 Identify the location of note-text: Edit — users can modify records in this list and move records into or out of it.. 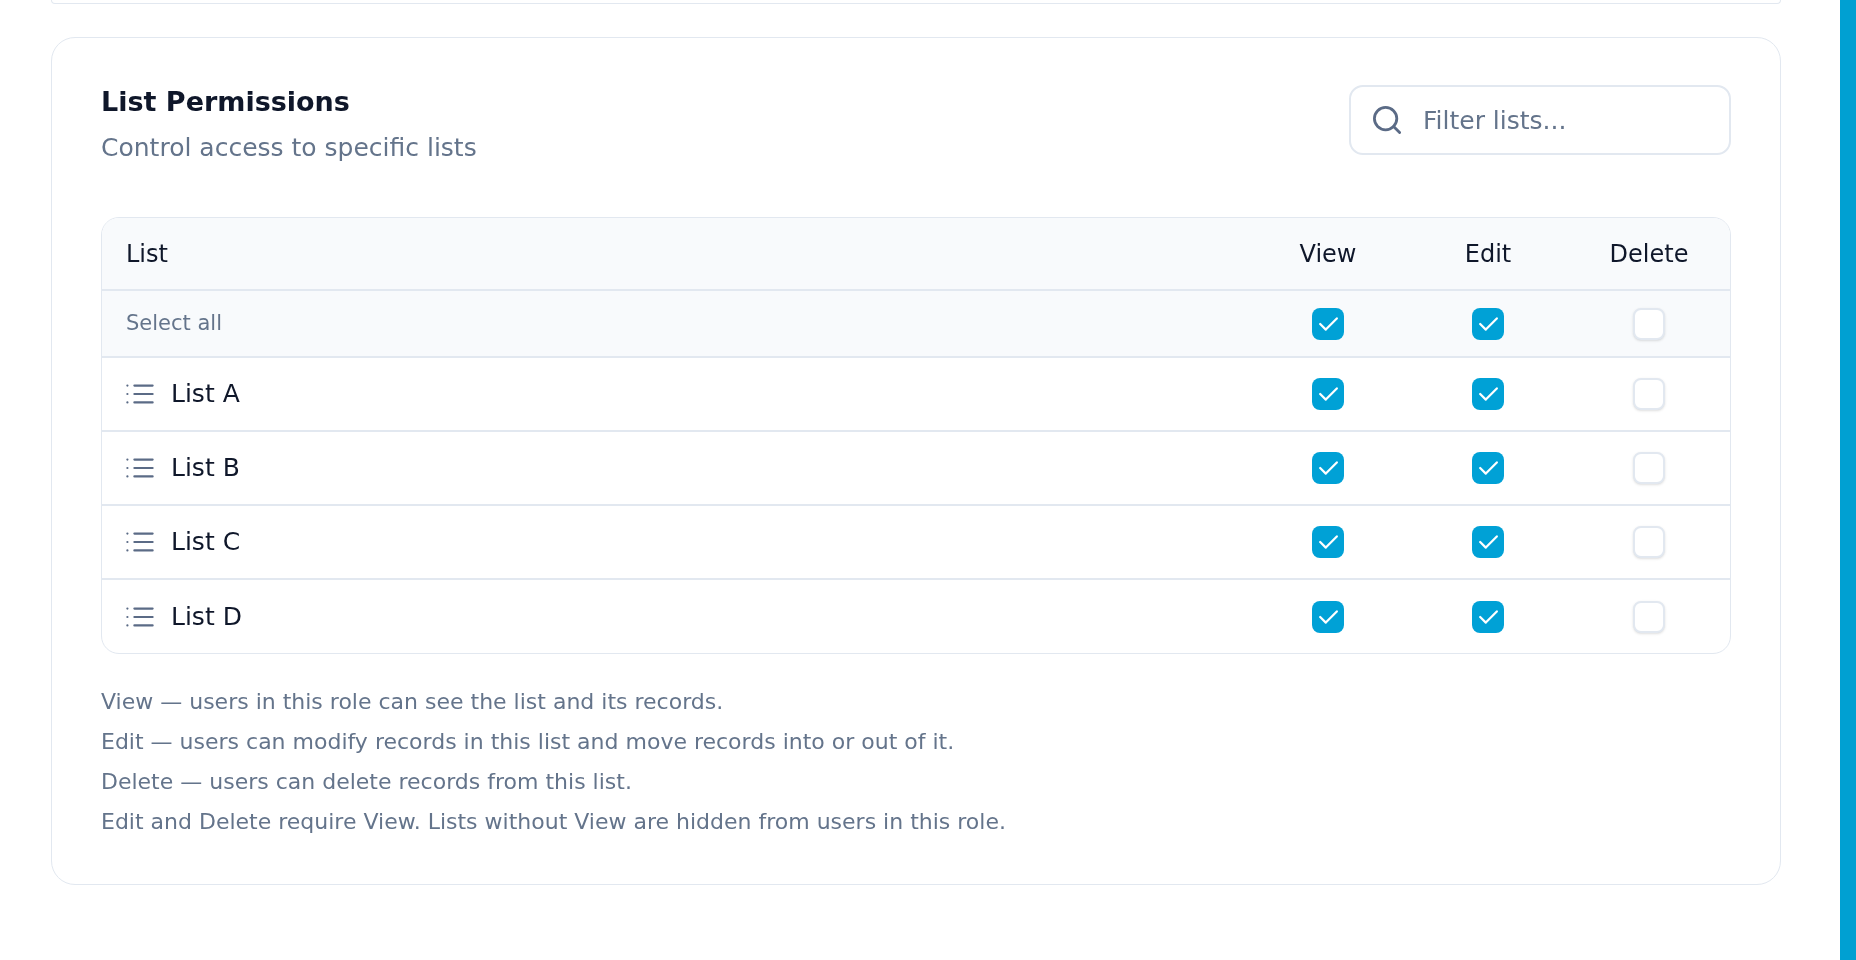
(528, 742).